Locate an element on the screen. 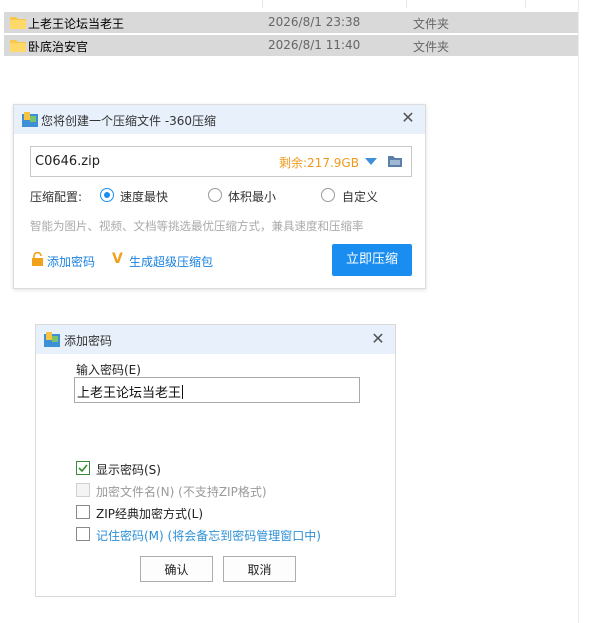 The width and height of the screenshot is (608, 623). radio-speed-fastest is located at coordinates (107, 195).